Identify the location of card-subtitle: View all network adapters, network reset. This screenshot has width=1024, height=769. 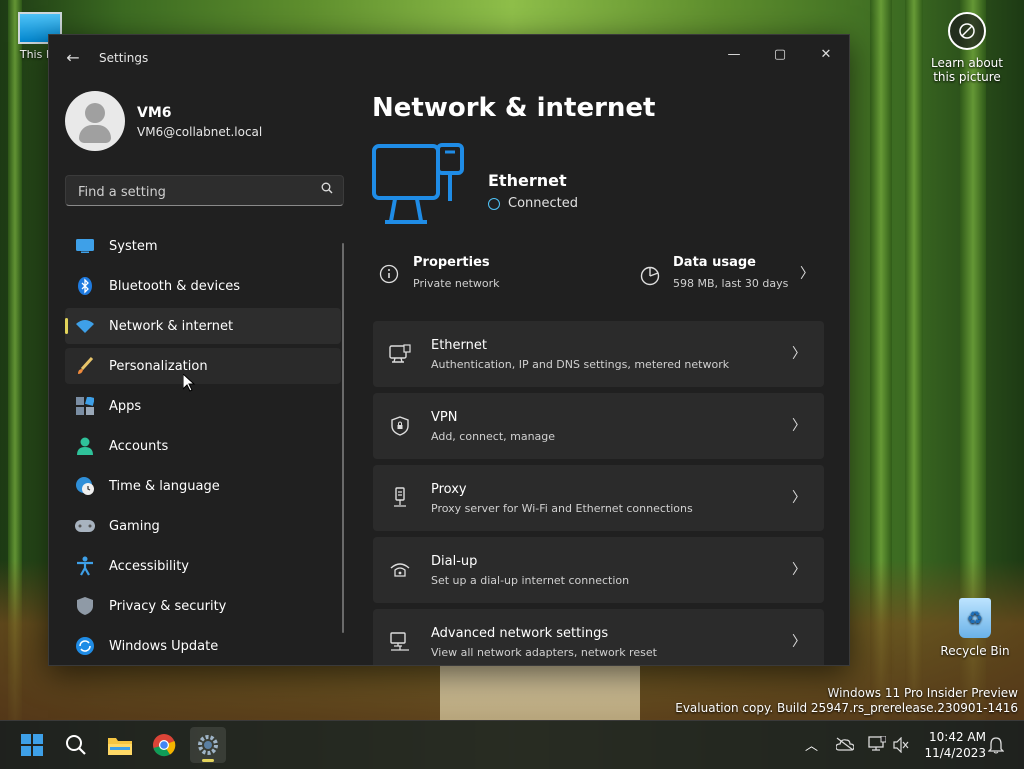
(544, 652).